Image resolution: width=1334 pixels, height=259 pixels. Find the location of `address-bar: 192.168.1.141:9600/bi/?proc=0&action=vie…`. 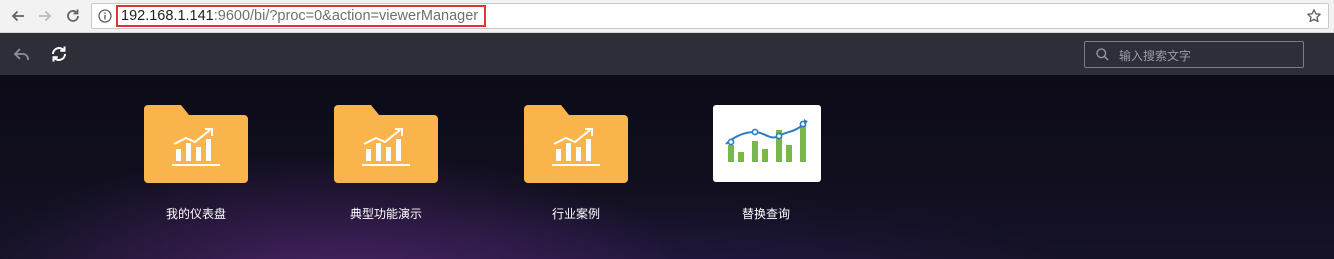

address-bar: 192.168.1.141:9600/bi/?proc=0&action=vie… is located at coordinates (710, 16).